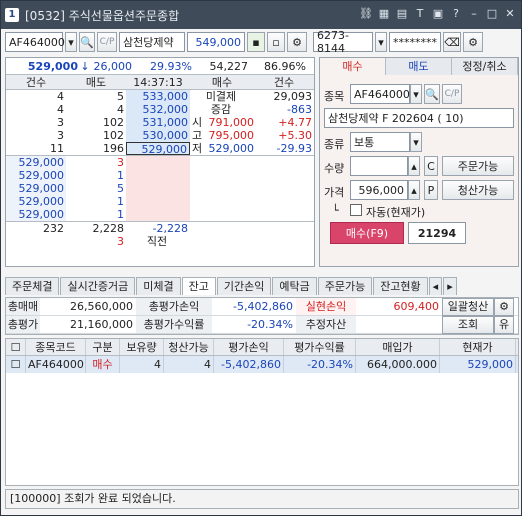 Image resolution: width=522 pixels, height=516 pixels. I want to click on ask-price: 530,000, so click(158, 135).